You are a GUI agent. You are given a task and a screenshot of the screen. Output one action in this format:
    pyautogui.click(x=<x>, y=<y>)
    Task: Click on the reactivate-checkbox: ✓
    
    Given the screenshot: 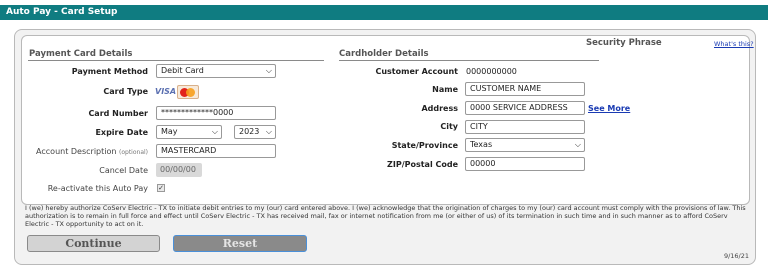 What is the action you would take?
    pyautogui.click(x=161, y=188)
    